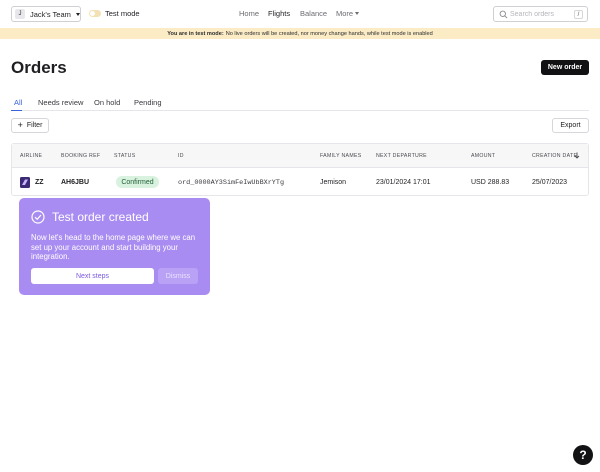 This screenshot has width=600, height=472. I want to click on cell-order-id: ord_0000AY3SimFeIwUbBXrYTg, so click(231, 183).